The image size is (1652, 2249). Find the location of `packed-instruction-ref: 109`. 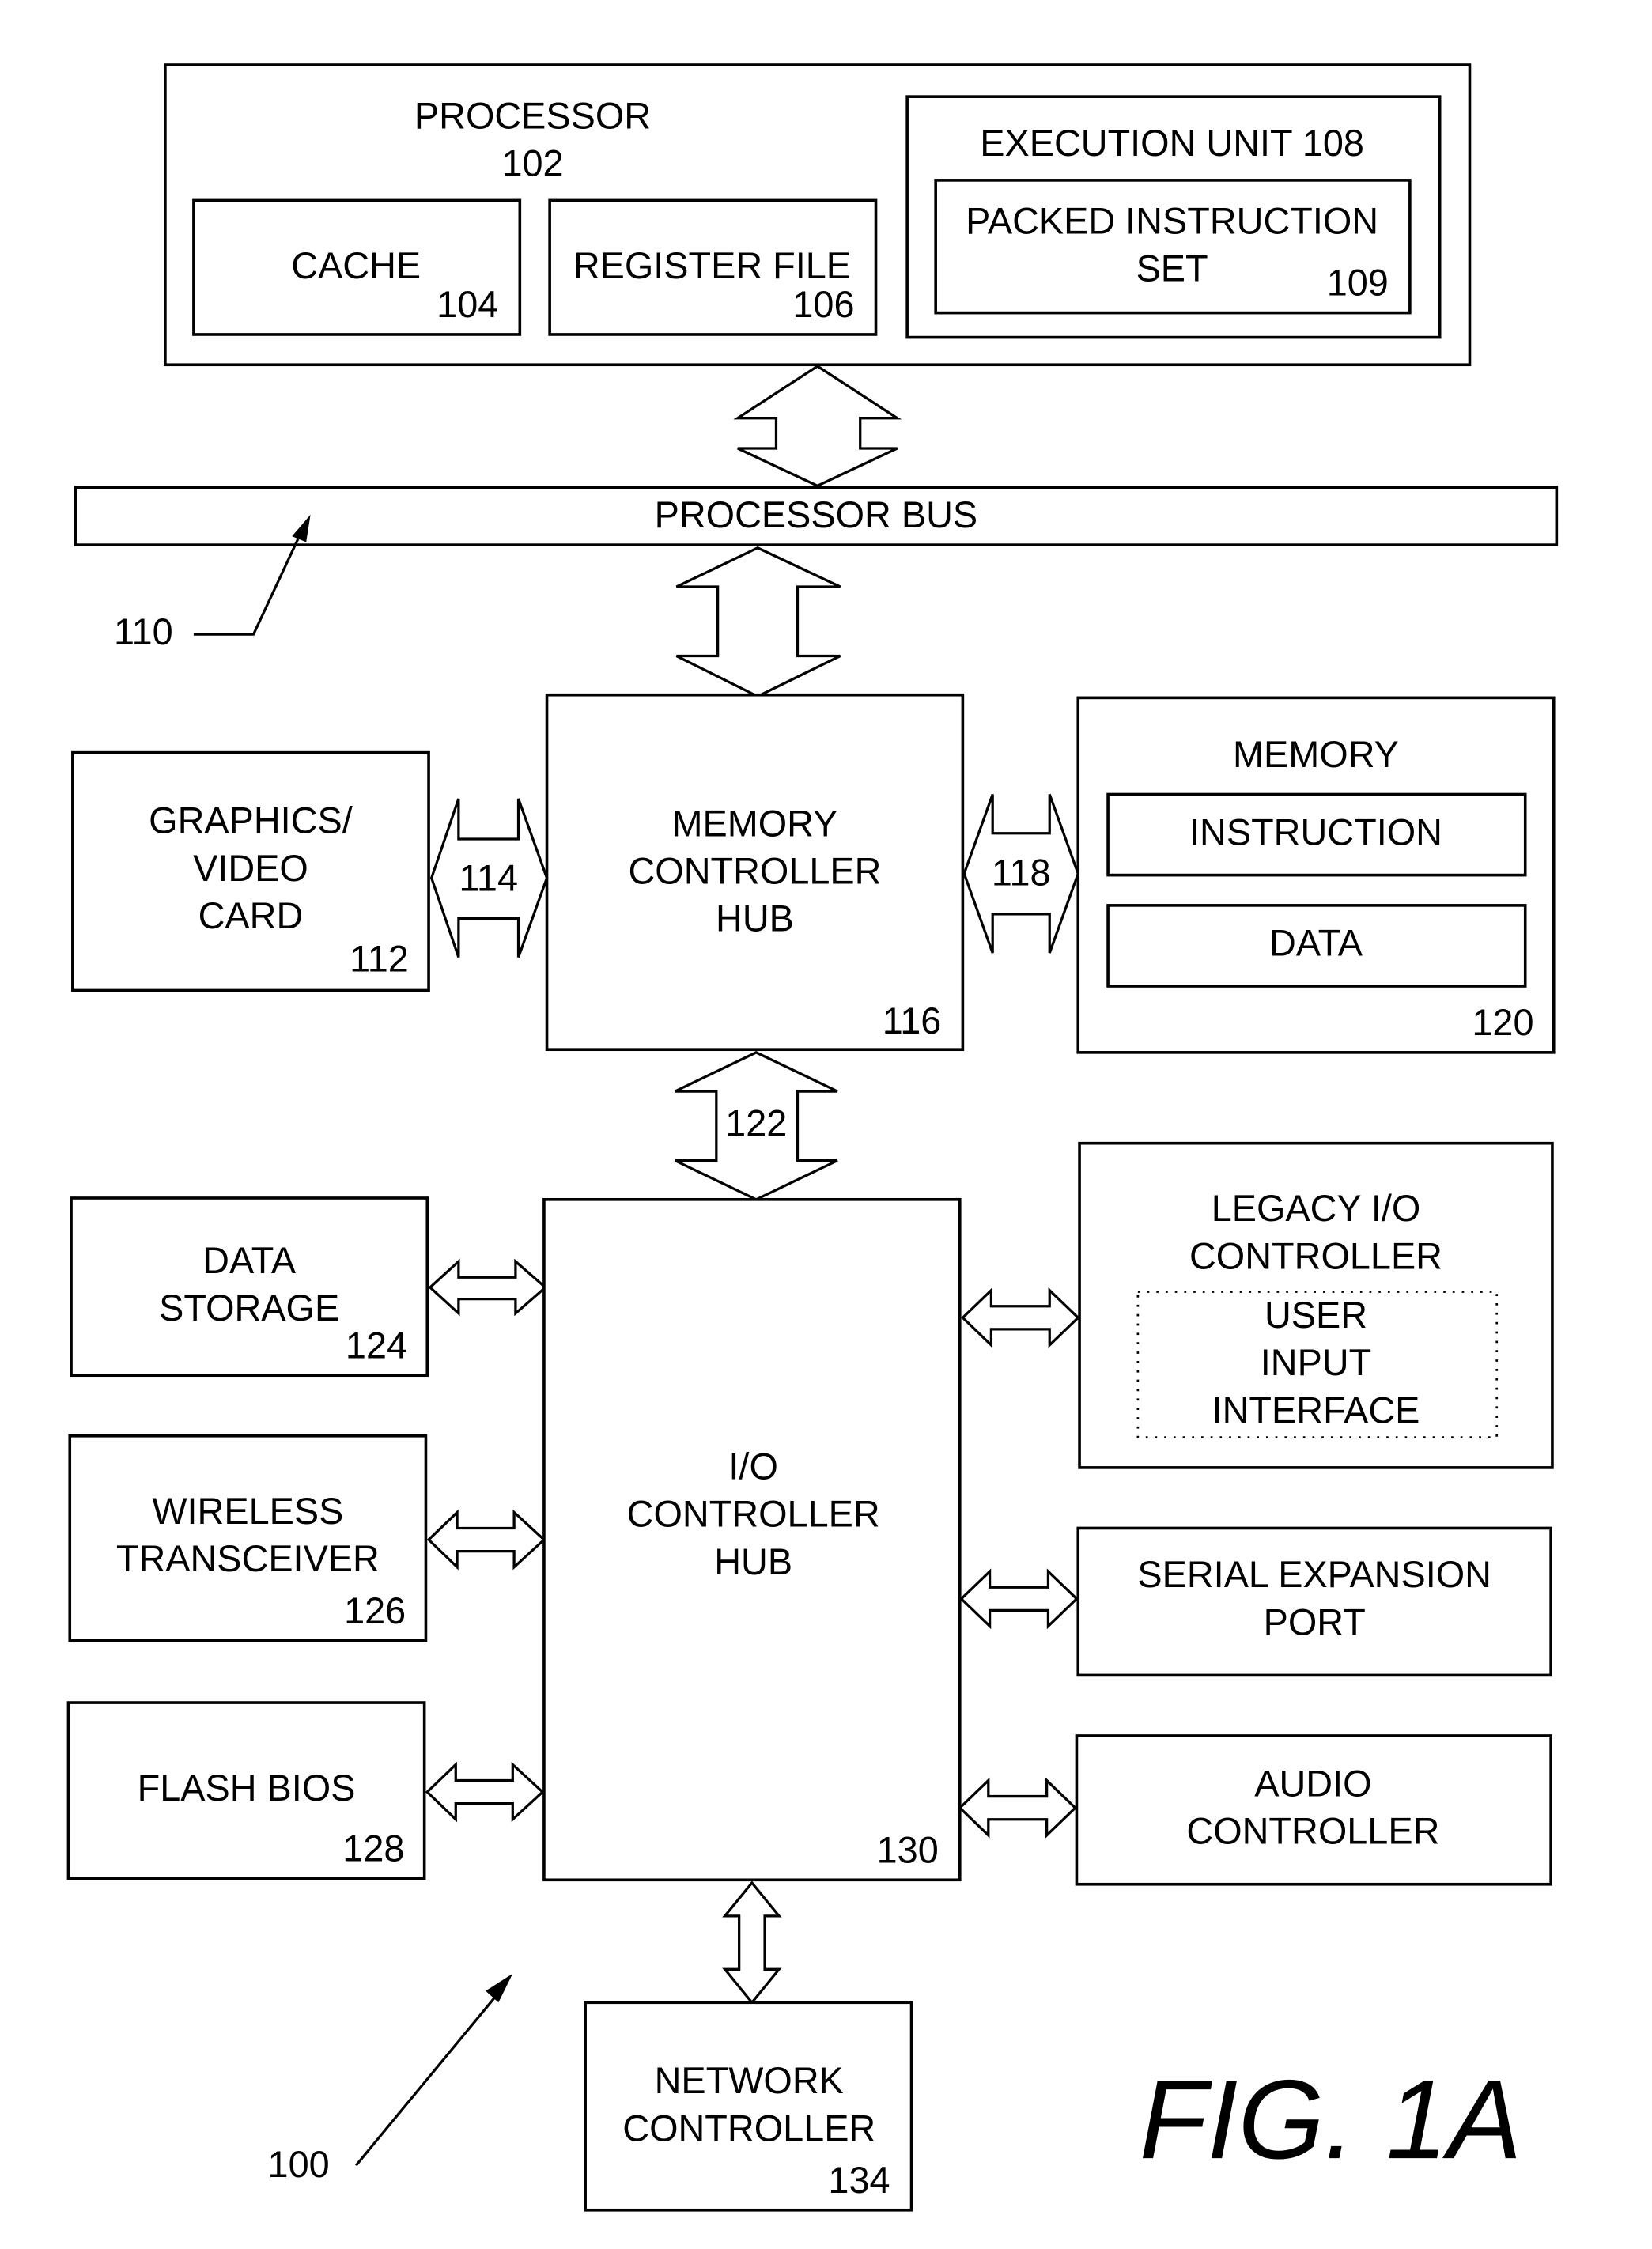

packed-instruction-ref: 109 is located at coordinates (1358, 282).